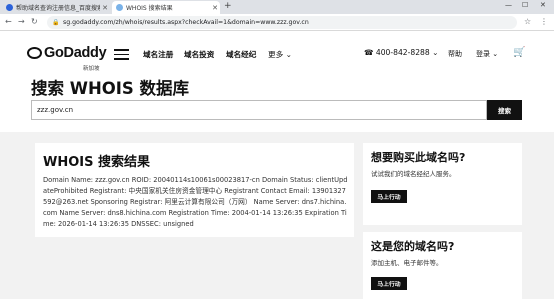 Image resolution: width=554 pixels, height=299 pixels. I want to click on nav-more: 更多 ⌄, so click(280, 54).